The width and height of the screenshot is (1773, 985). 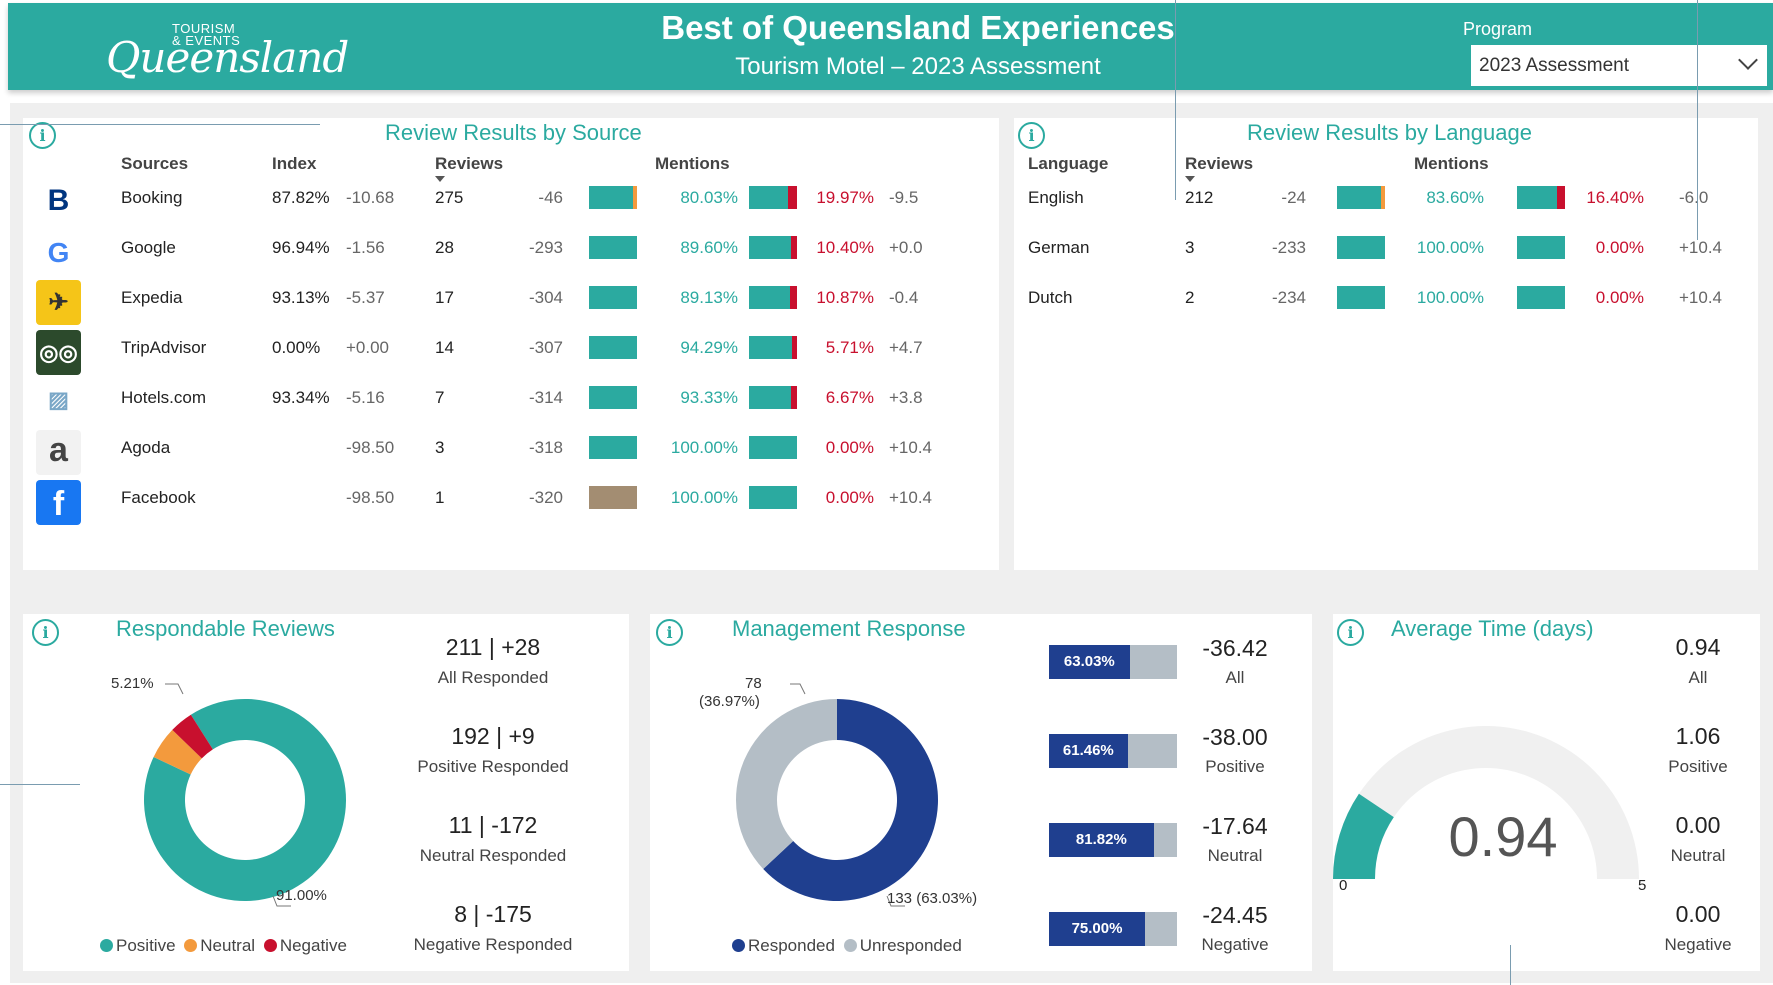 I want to click on annotation-arrow, so click(x=1510, y=965).